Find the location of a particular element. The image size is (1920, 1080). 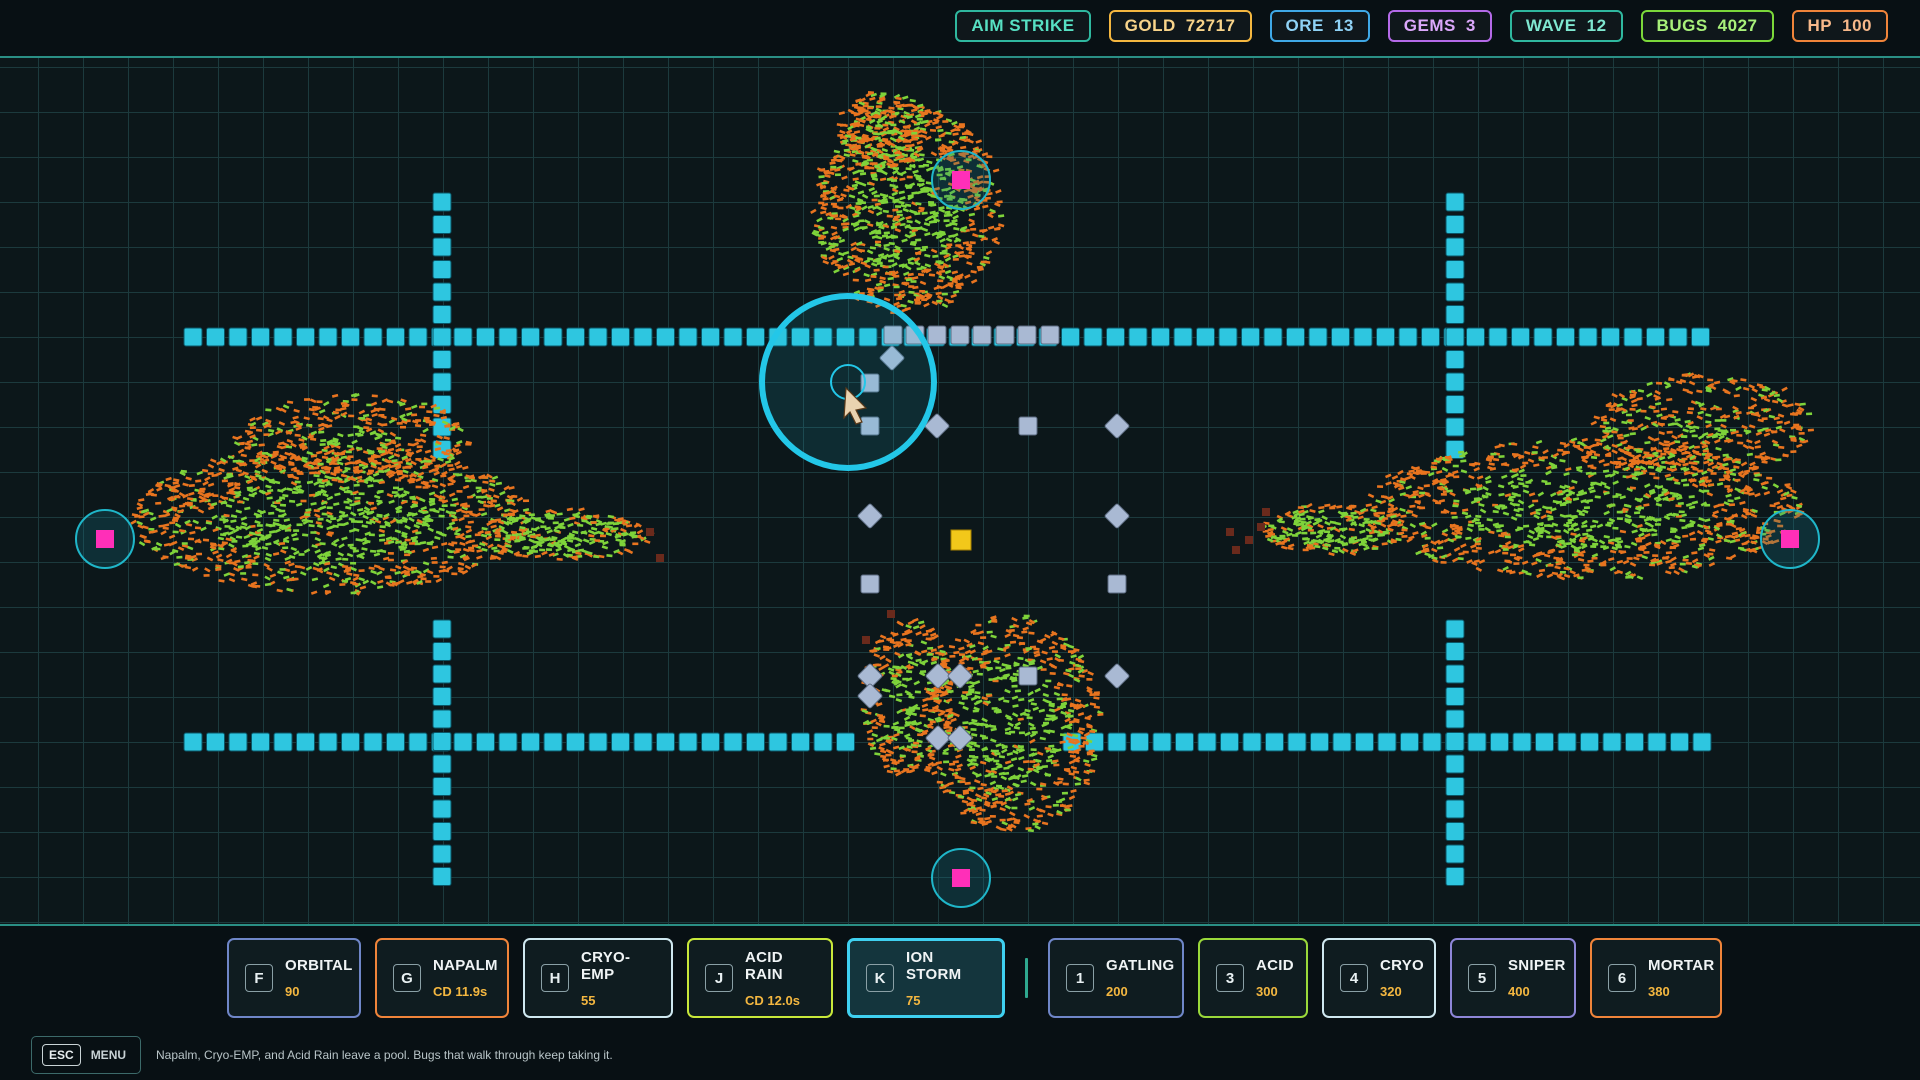

aim-strike-button: AIM STRIKE is located at coordinates (1023, 26).